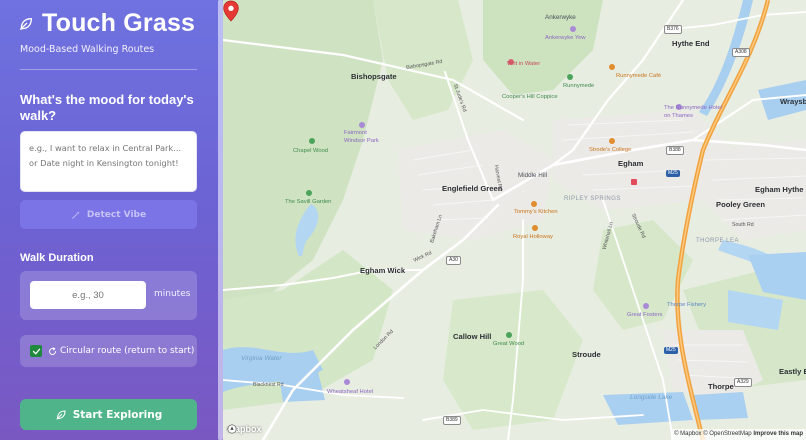 The width and height of the screenshot is (806, 440). I want to click on mood-question: What's the mood for today's walk?, so click(107, 107).